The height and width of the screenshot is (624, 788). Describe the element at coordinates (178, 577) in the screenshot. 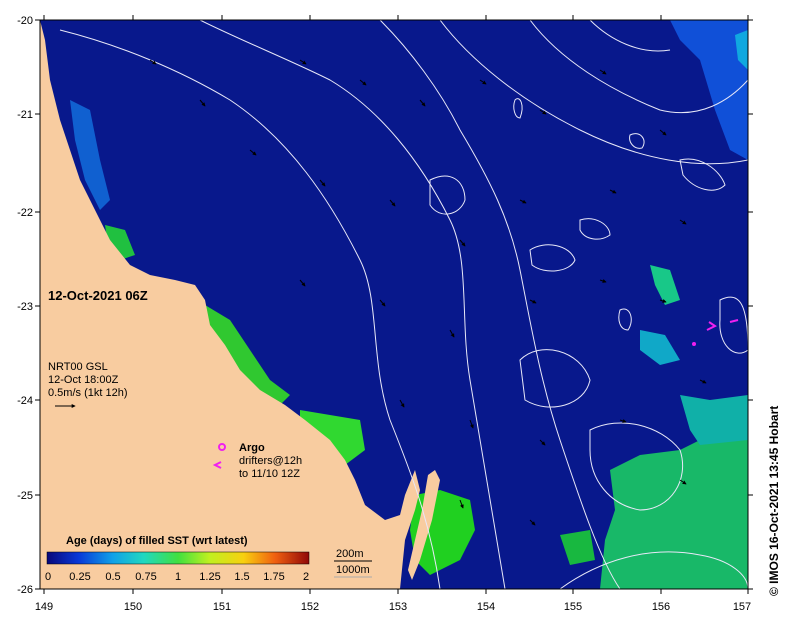

I see `colorbar-label: 1` at that location.